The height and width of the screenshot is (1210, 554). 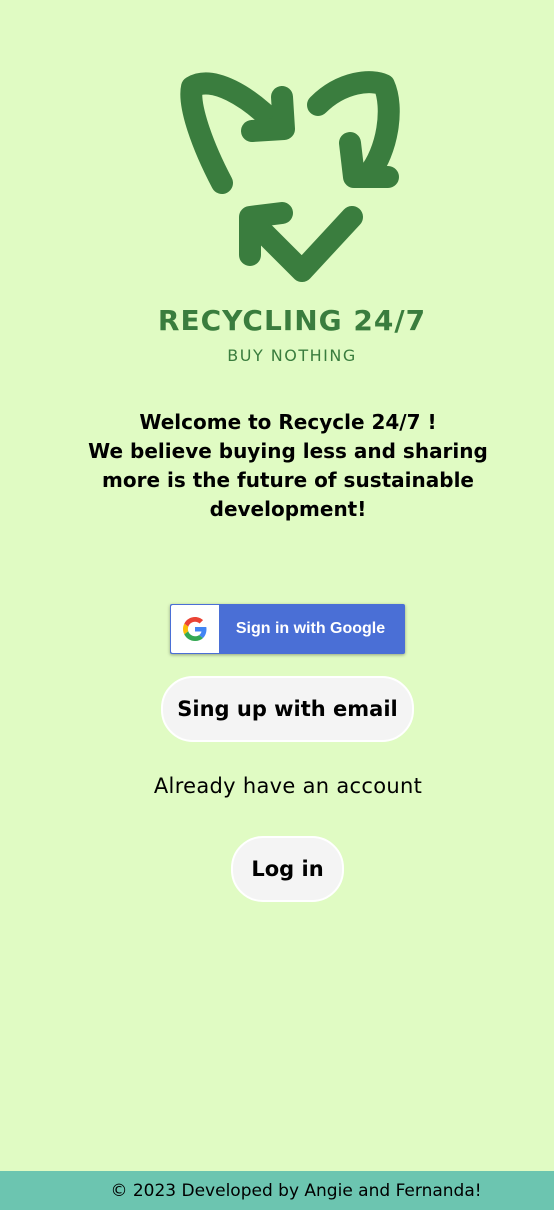 I want to click on signup-email-button: Sing up with email, so click(x=287, y=709).